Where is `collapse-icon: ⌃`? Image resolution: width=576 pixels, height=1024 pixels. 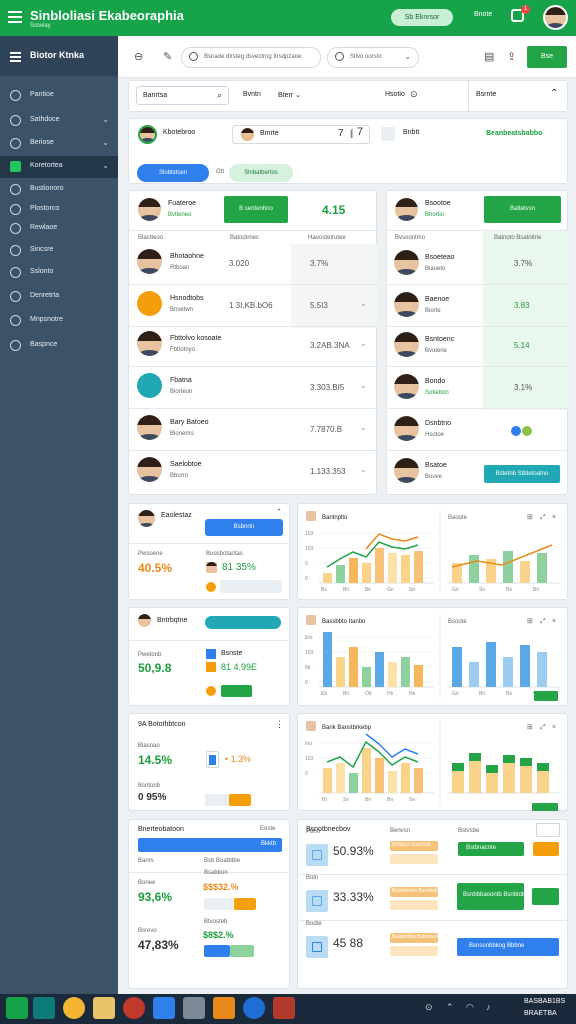 collapse-icon: ⌃ is located at coordinates (554, 93).